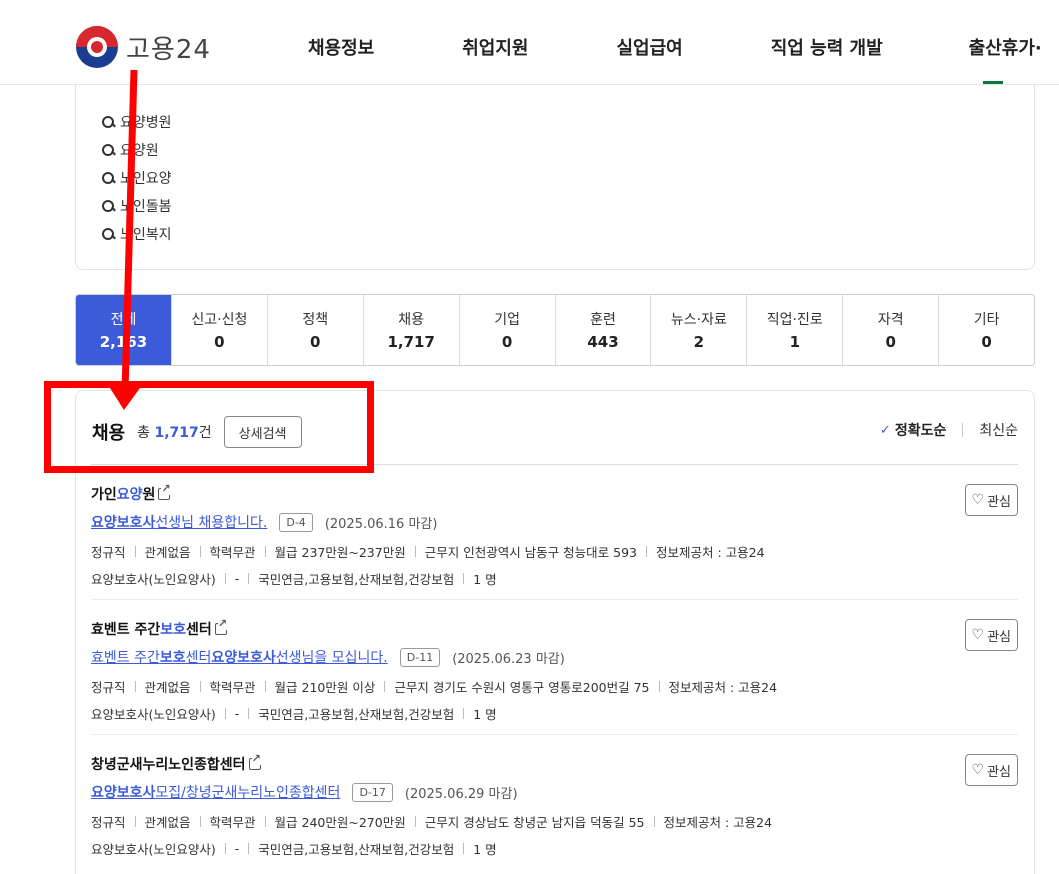  Describe the element at coordinates (913, 430) in the screenshot. I see `sort-accuracy: ✓ 정확도순` at that location.